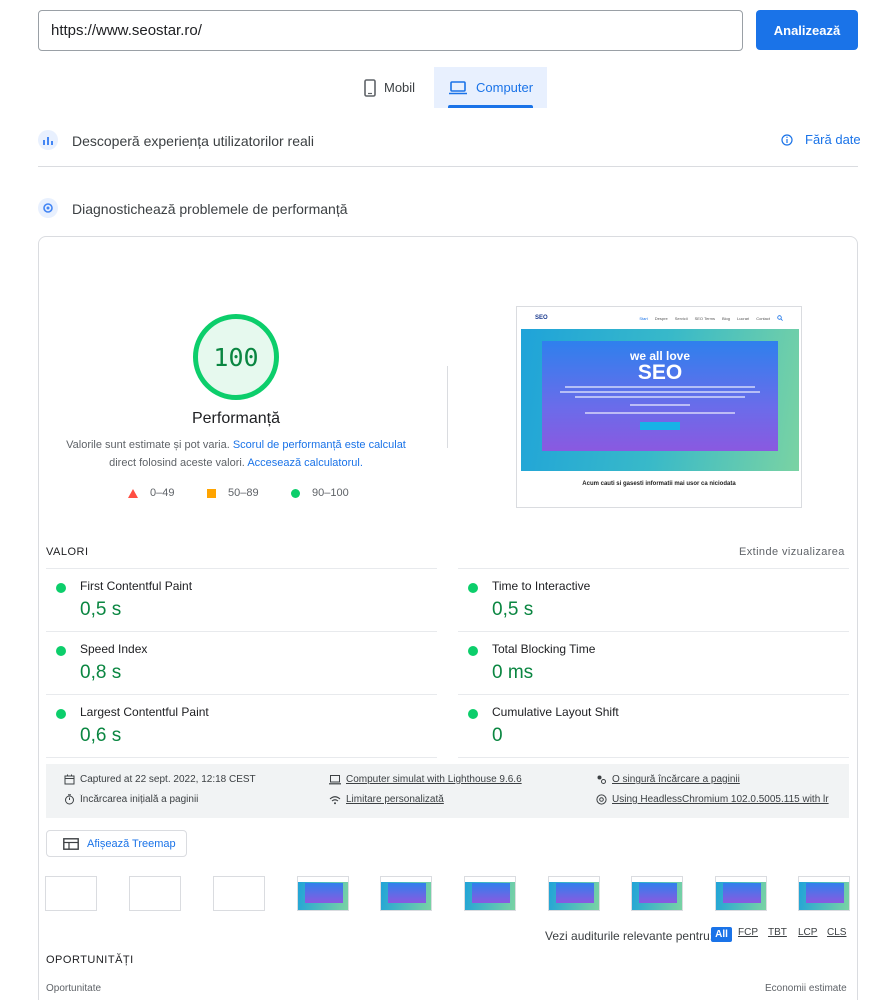 The height and width of the screenshot is (1000, 878). What do you see at coordinates (48, 140) in the screenshot?
I see `field-data-icon` at bounding box center [48, 140].